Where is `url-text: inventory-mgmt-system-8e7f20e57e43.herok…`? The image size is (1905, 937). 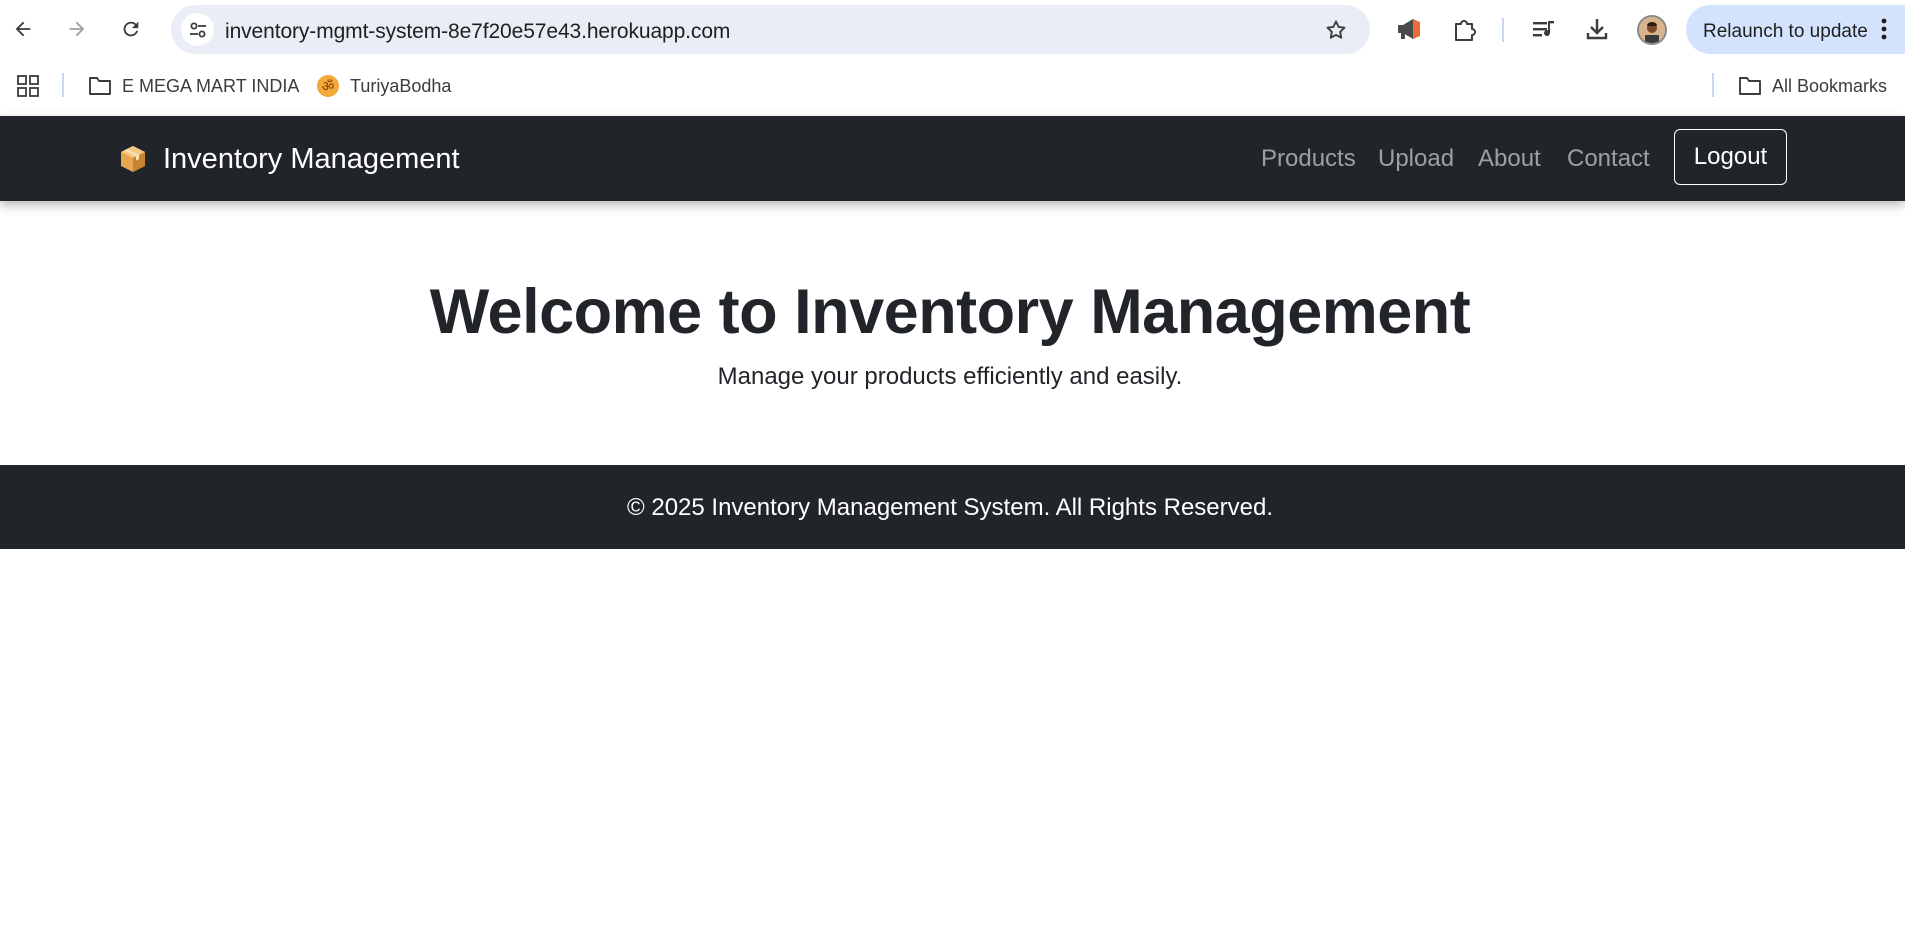
url-text: inventory-mgmt-system-8e7f20e57e43.herok… is located at coordinates (477, 32).